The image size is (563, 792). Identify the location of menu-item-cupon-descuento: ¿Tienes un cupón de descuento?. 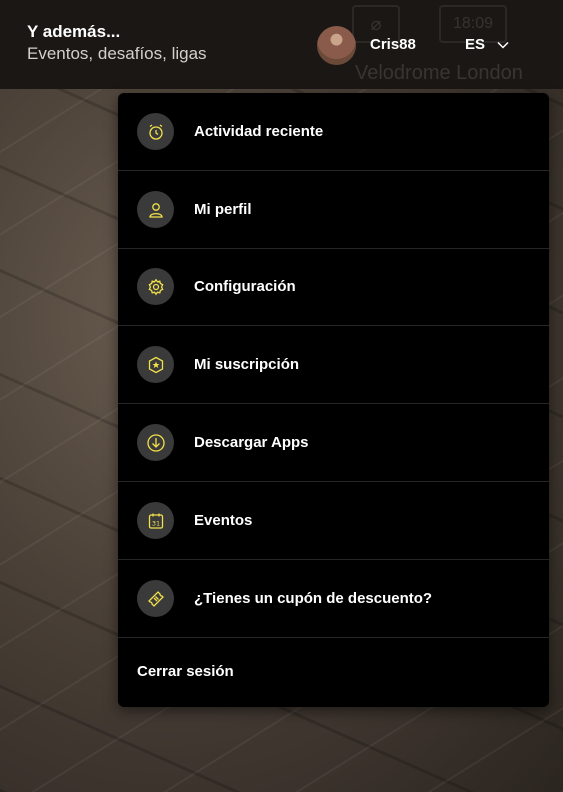
(333, 599).